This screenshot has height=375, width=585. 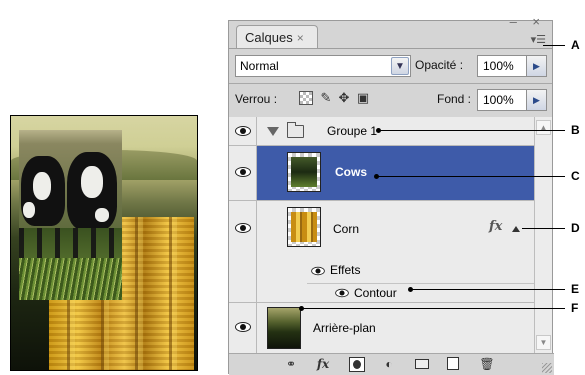 What do you see at coordinates (381, 173) in the screenshot?
I see `layer-row-cows: Cows` at bounding box center [381, 173].